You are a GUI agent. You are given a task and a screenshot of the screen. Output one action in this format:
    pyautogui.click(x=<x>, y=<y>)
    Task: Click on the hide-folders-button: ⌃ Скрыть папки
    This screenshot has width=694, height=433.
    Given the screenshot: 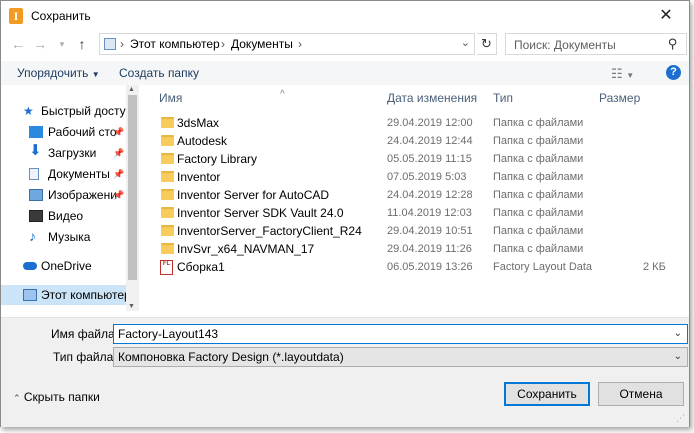 What is the action you would take?
    pyautogui.click(x=56, y=397)
    